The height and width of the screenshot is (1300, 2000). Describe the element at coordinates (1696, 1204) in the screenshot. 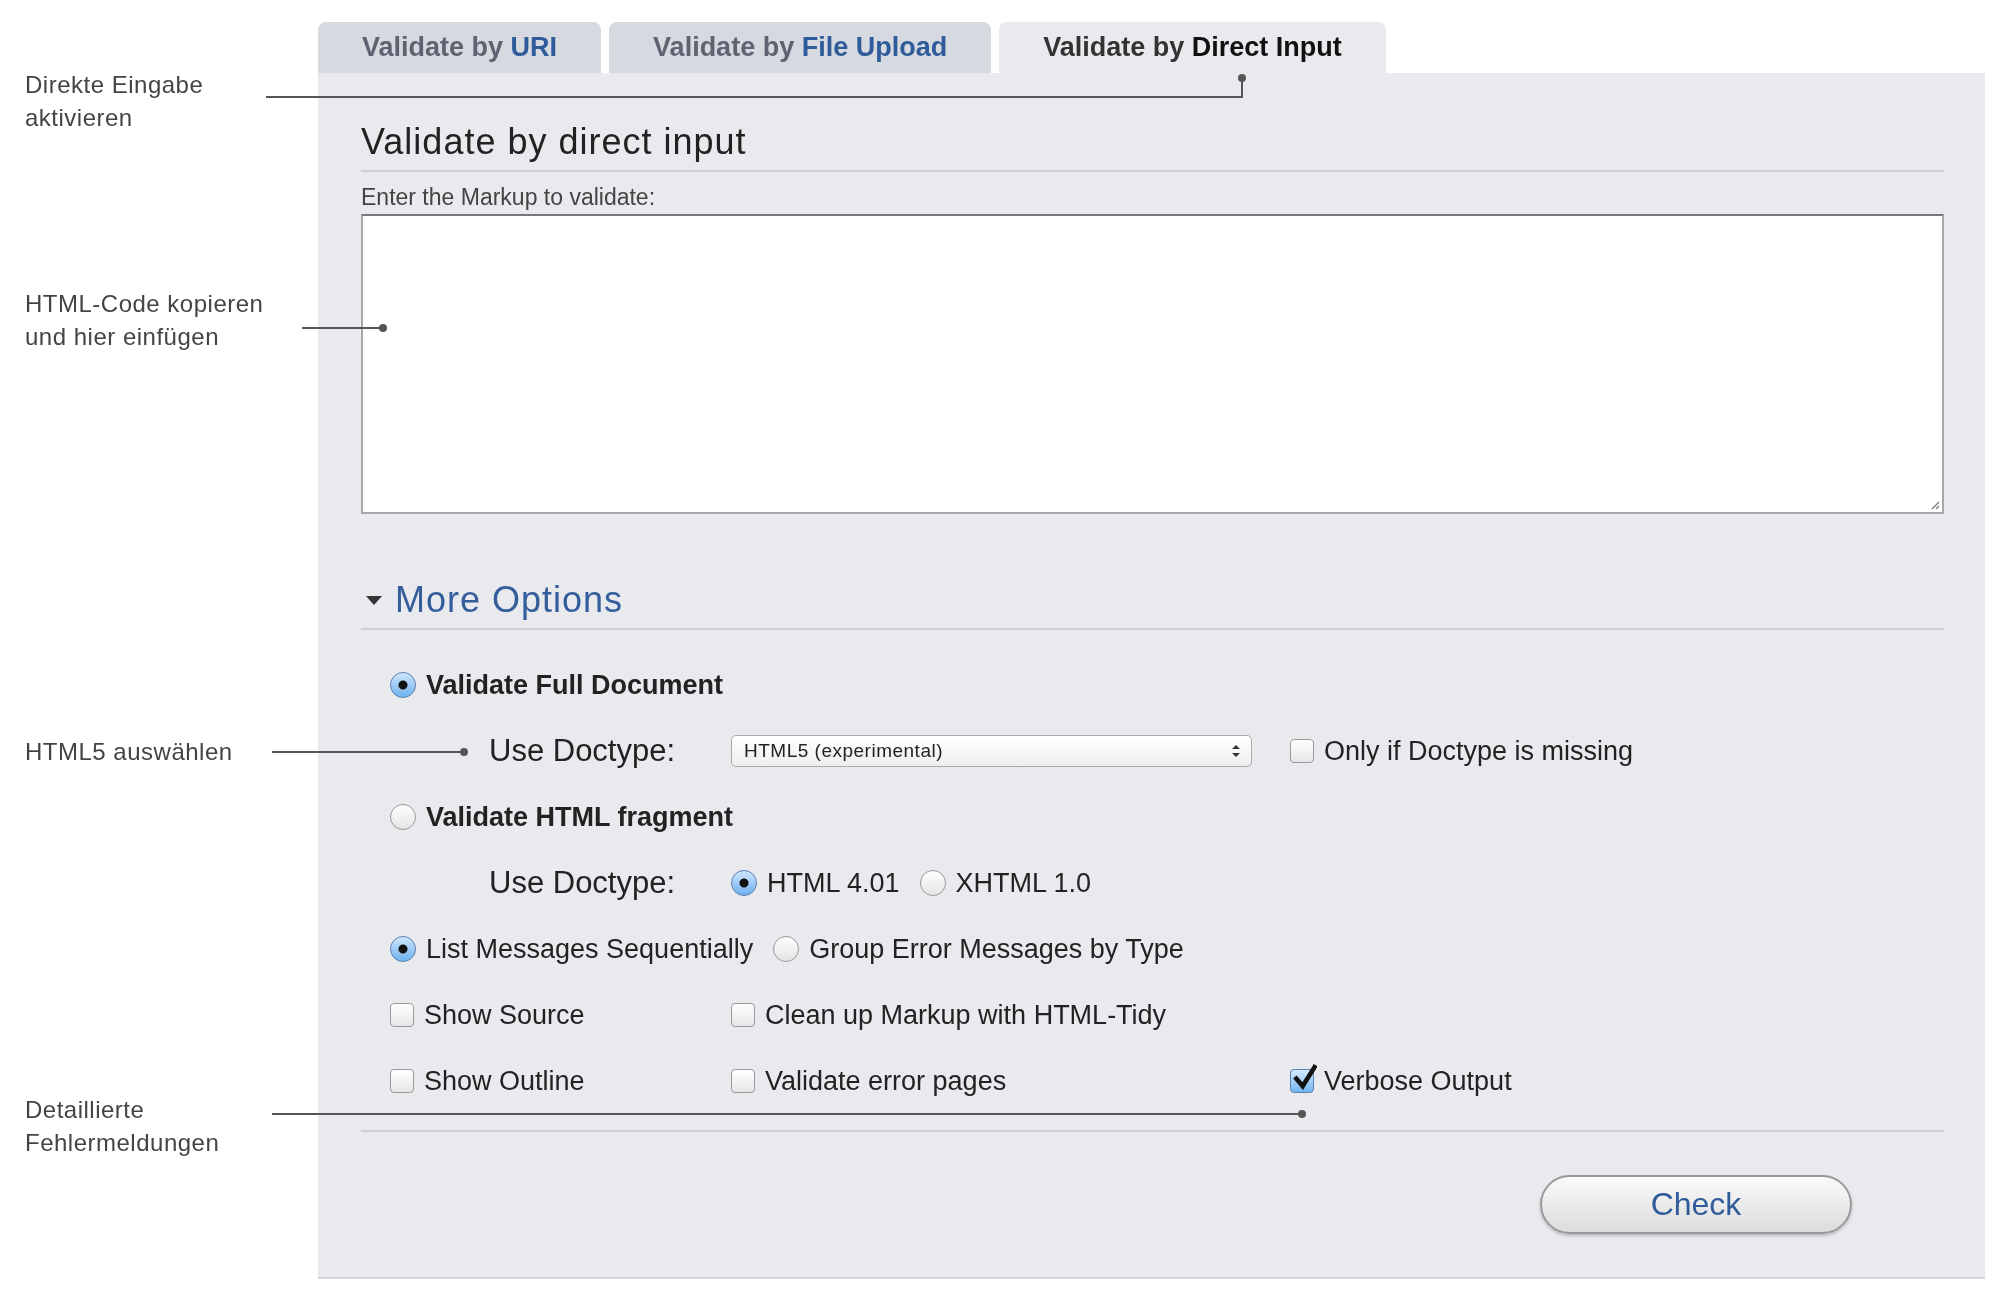

I see `check-button: Check` at that location.